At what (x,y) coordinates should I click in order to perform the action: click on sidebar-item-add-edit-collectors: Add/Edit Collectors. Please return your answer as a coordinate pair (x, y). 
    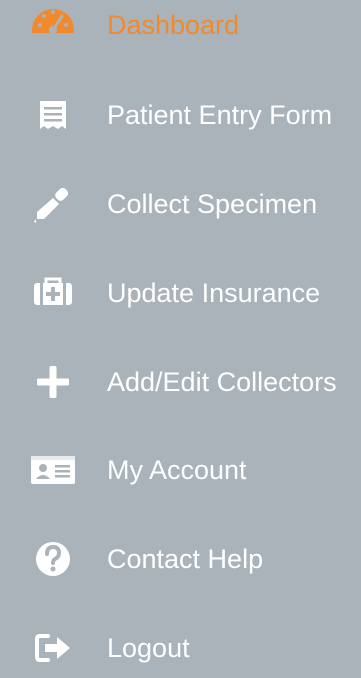
    Looking at the image, I should click on (180, 382).